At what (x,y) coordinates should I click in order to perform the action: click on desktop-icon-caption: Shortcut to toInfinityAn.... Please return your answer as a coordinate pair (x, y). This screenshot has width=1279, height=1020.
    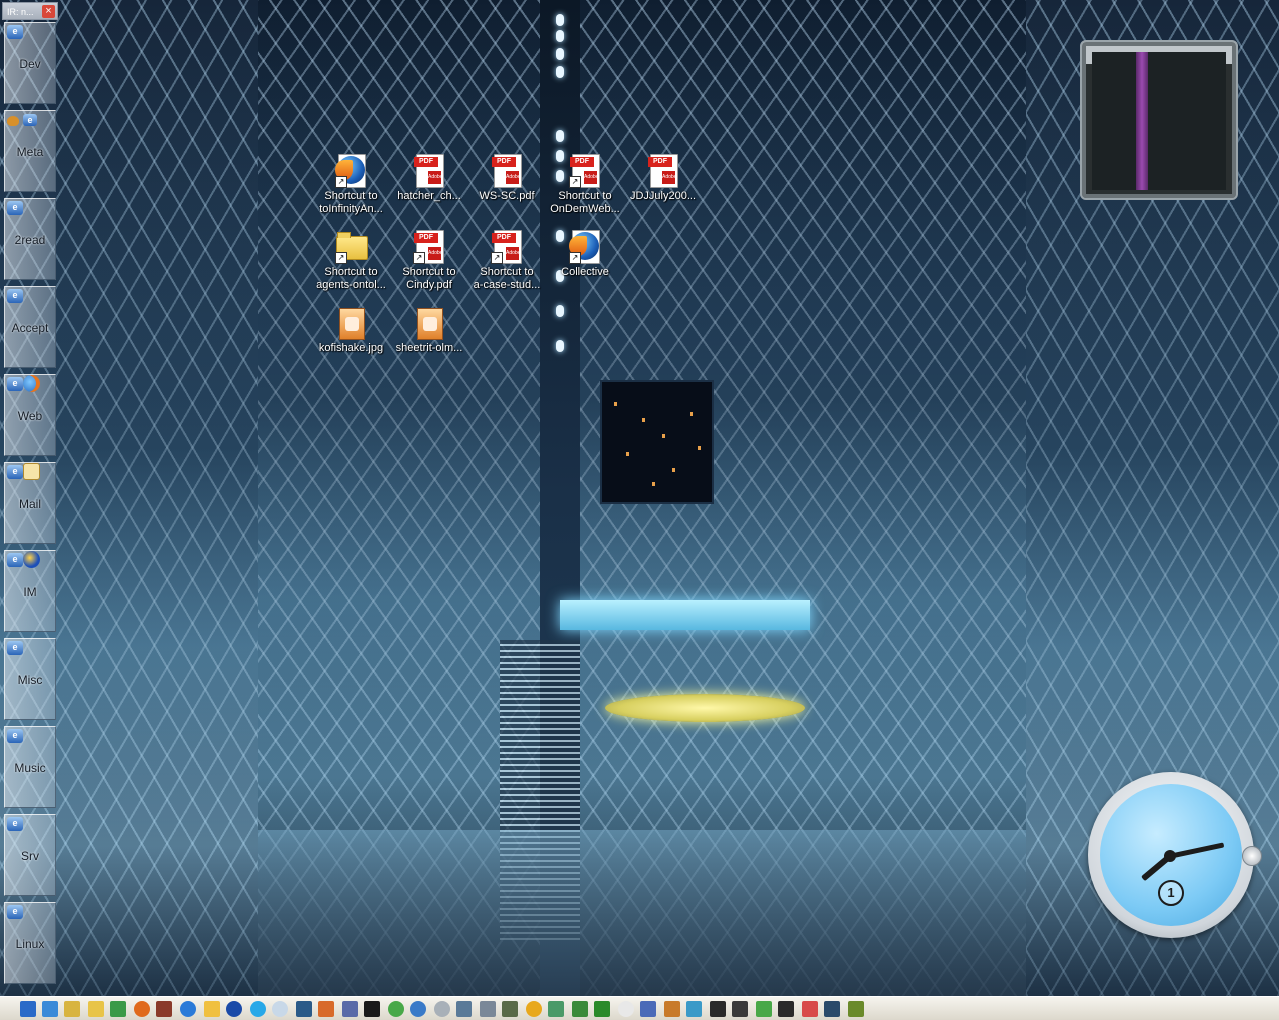
    Looking at the image, I should click on (351, 202).